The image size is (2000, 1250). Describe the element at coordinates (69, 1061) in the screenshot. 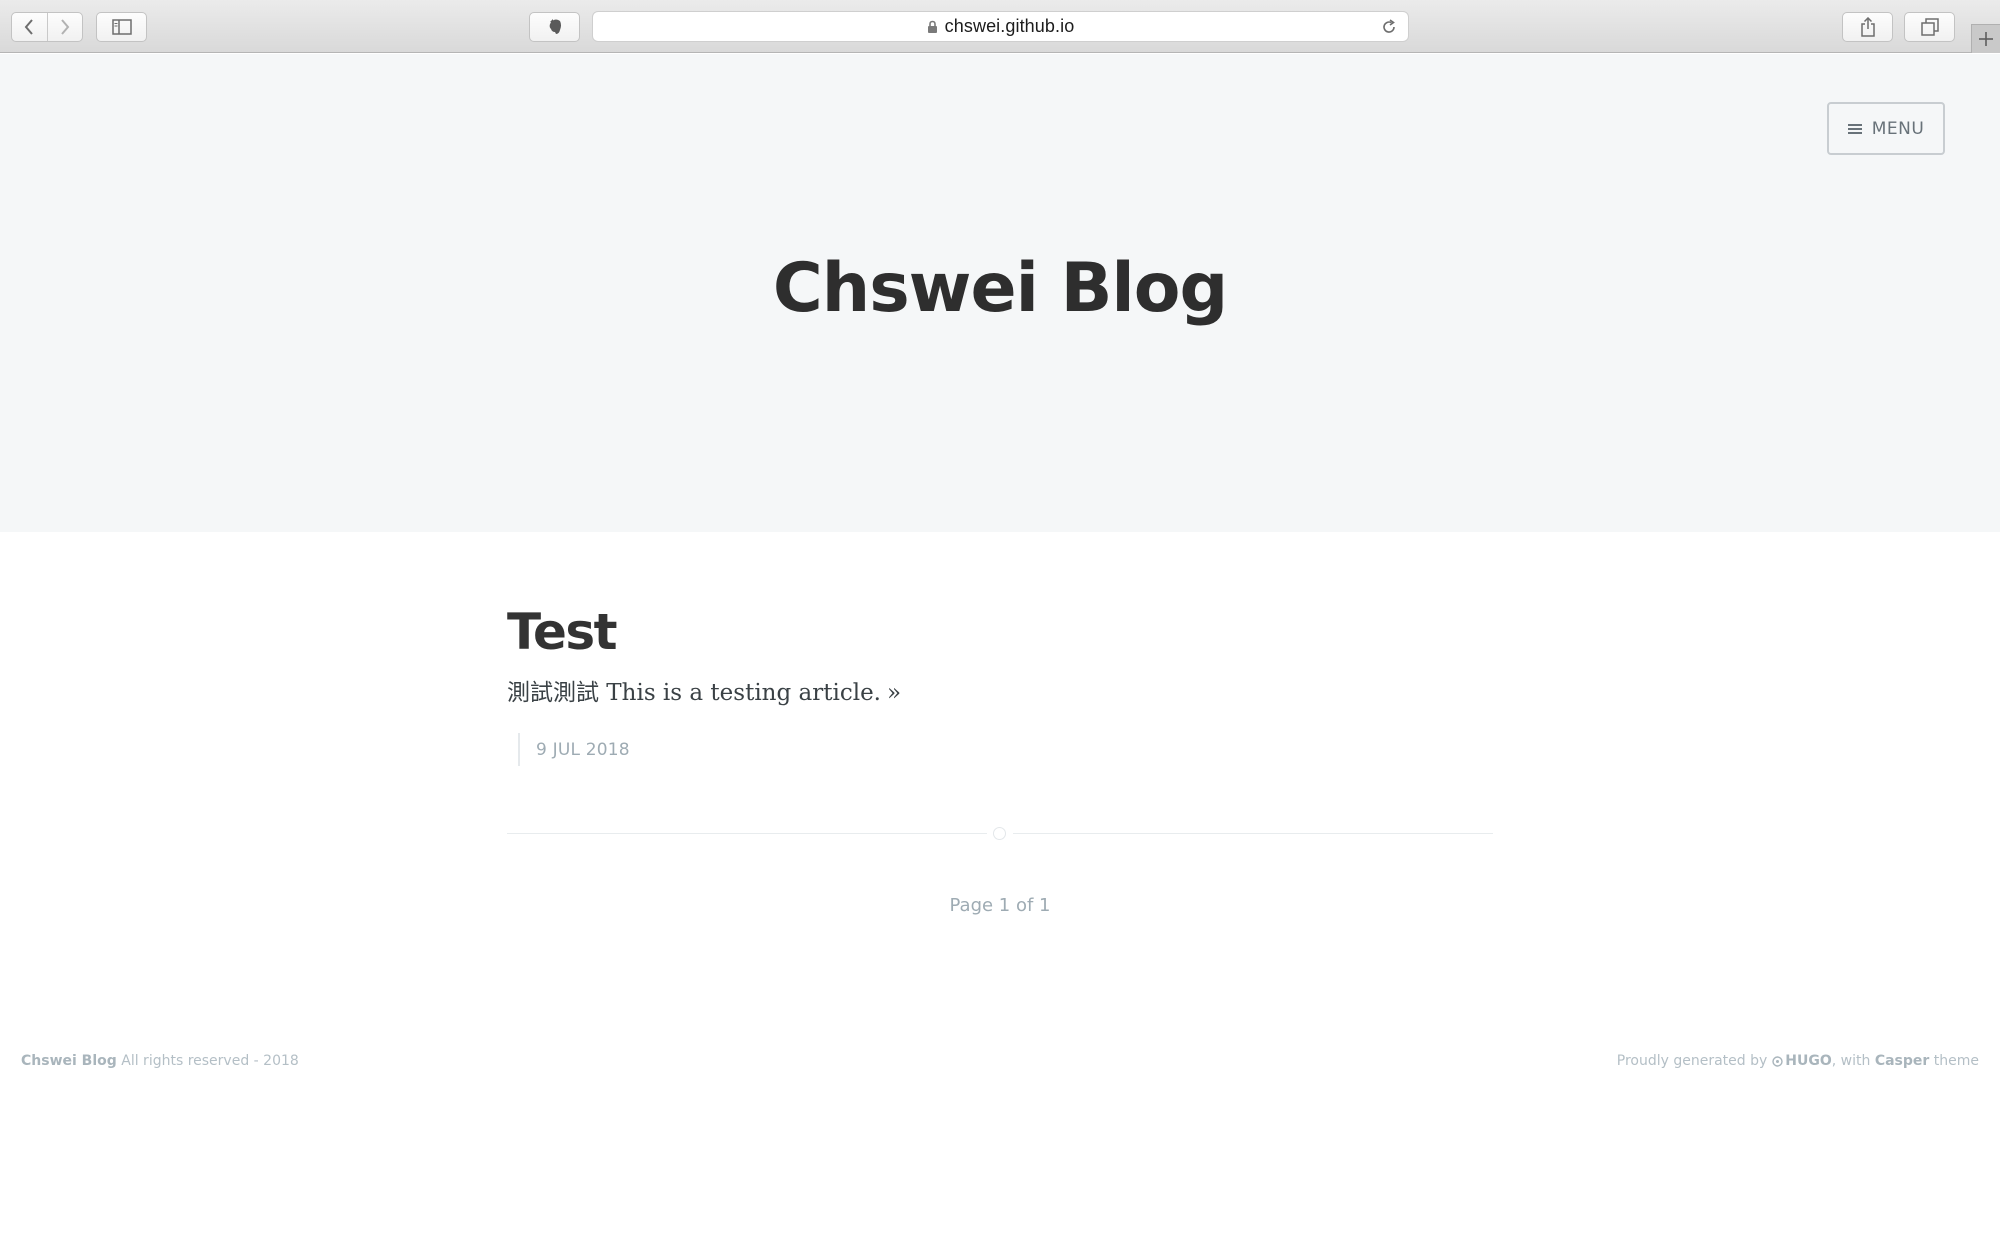

I see `footer-site-link: Chswei Blog` at that location.